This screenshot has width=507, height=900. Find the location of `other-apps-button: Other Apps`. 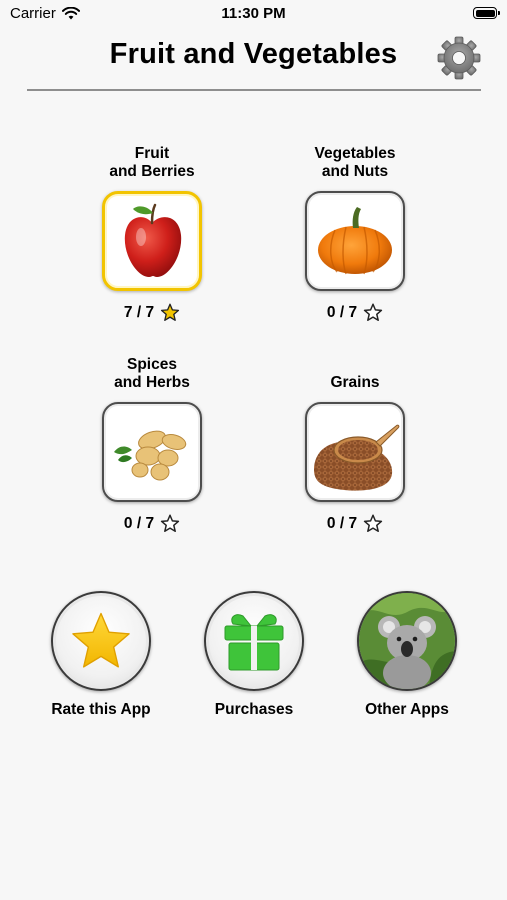

other-apps-button: Other Apps is located at coordinates (407, 658).